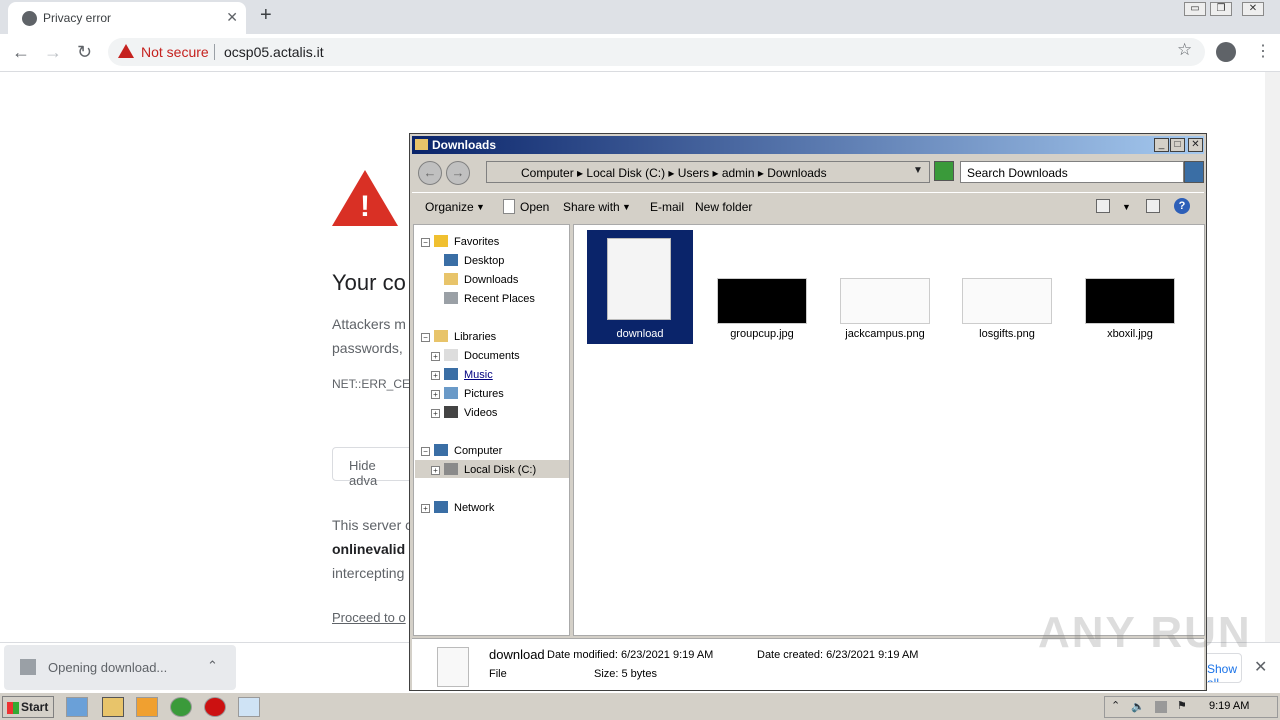 This screenshot has height=720, width=1280. Describe the element at coordinates (1184, 50) in the screenshot. I see `bookmark-star-icon: ☆` at that location.